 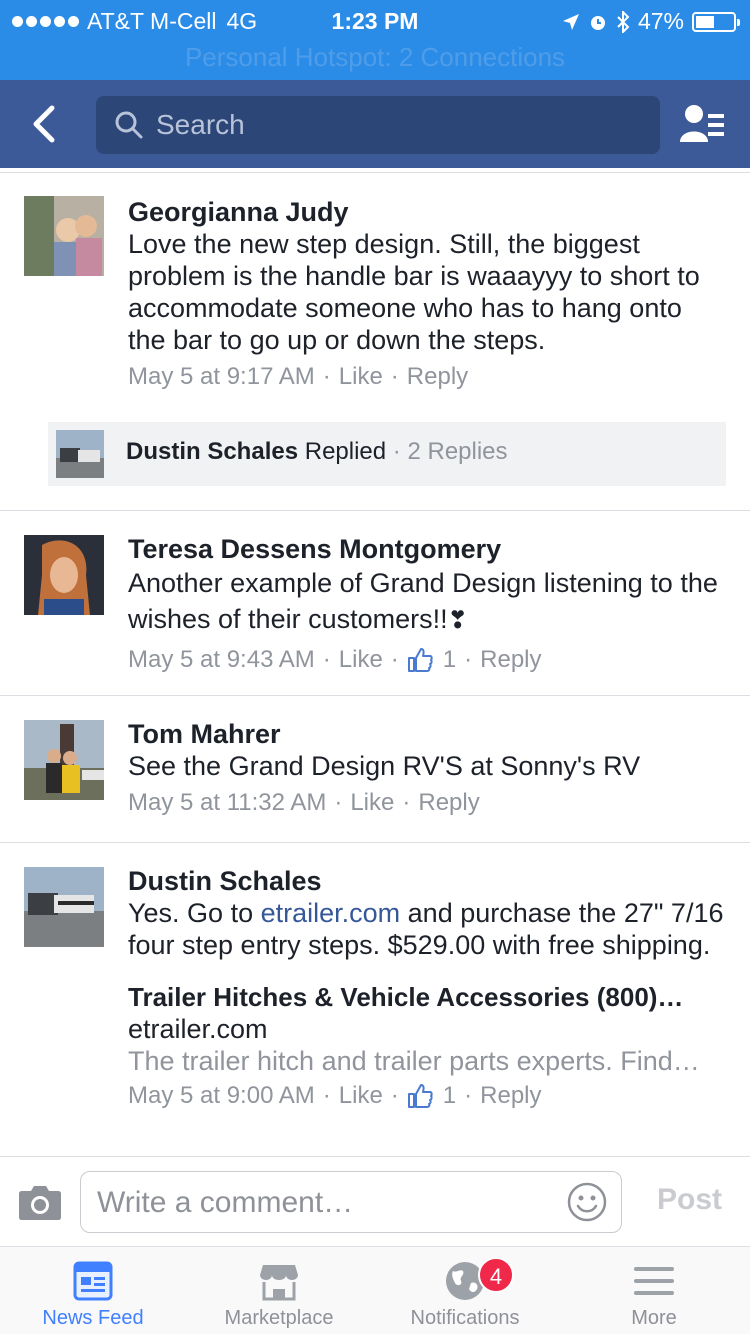 I want to click on comment-time: May 5 at 9:43 AM, so click(x=221, y=660).